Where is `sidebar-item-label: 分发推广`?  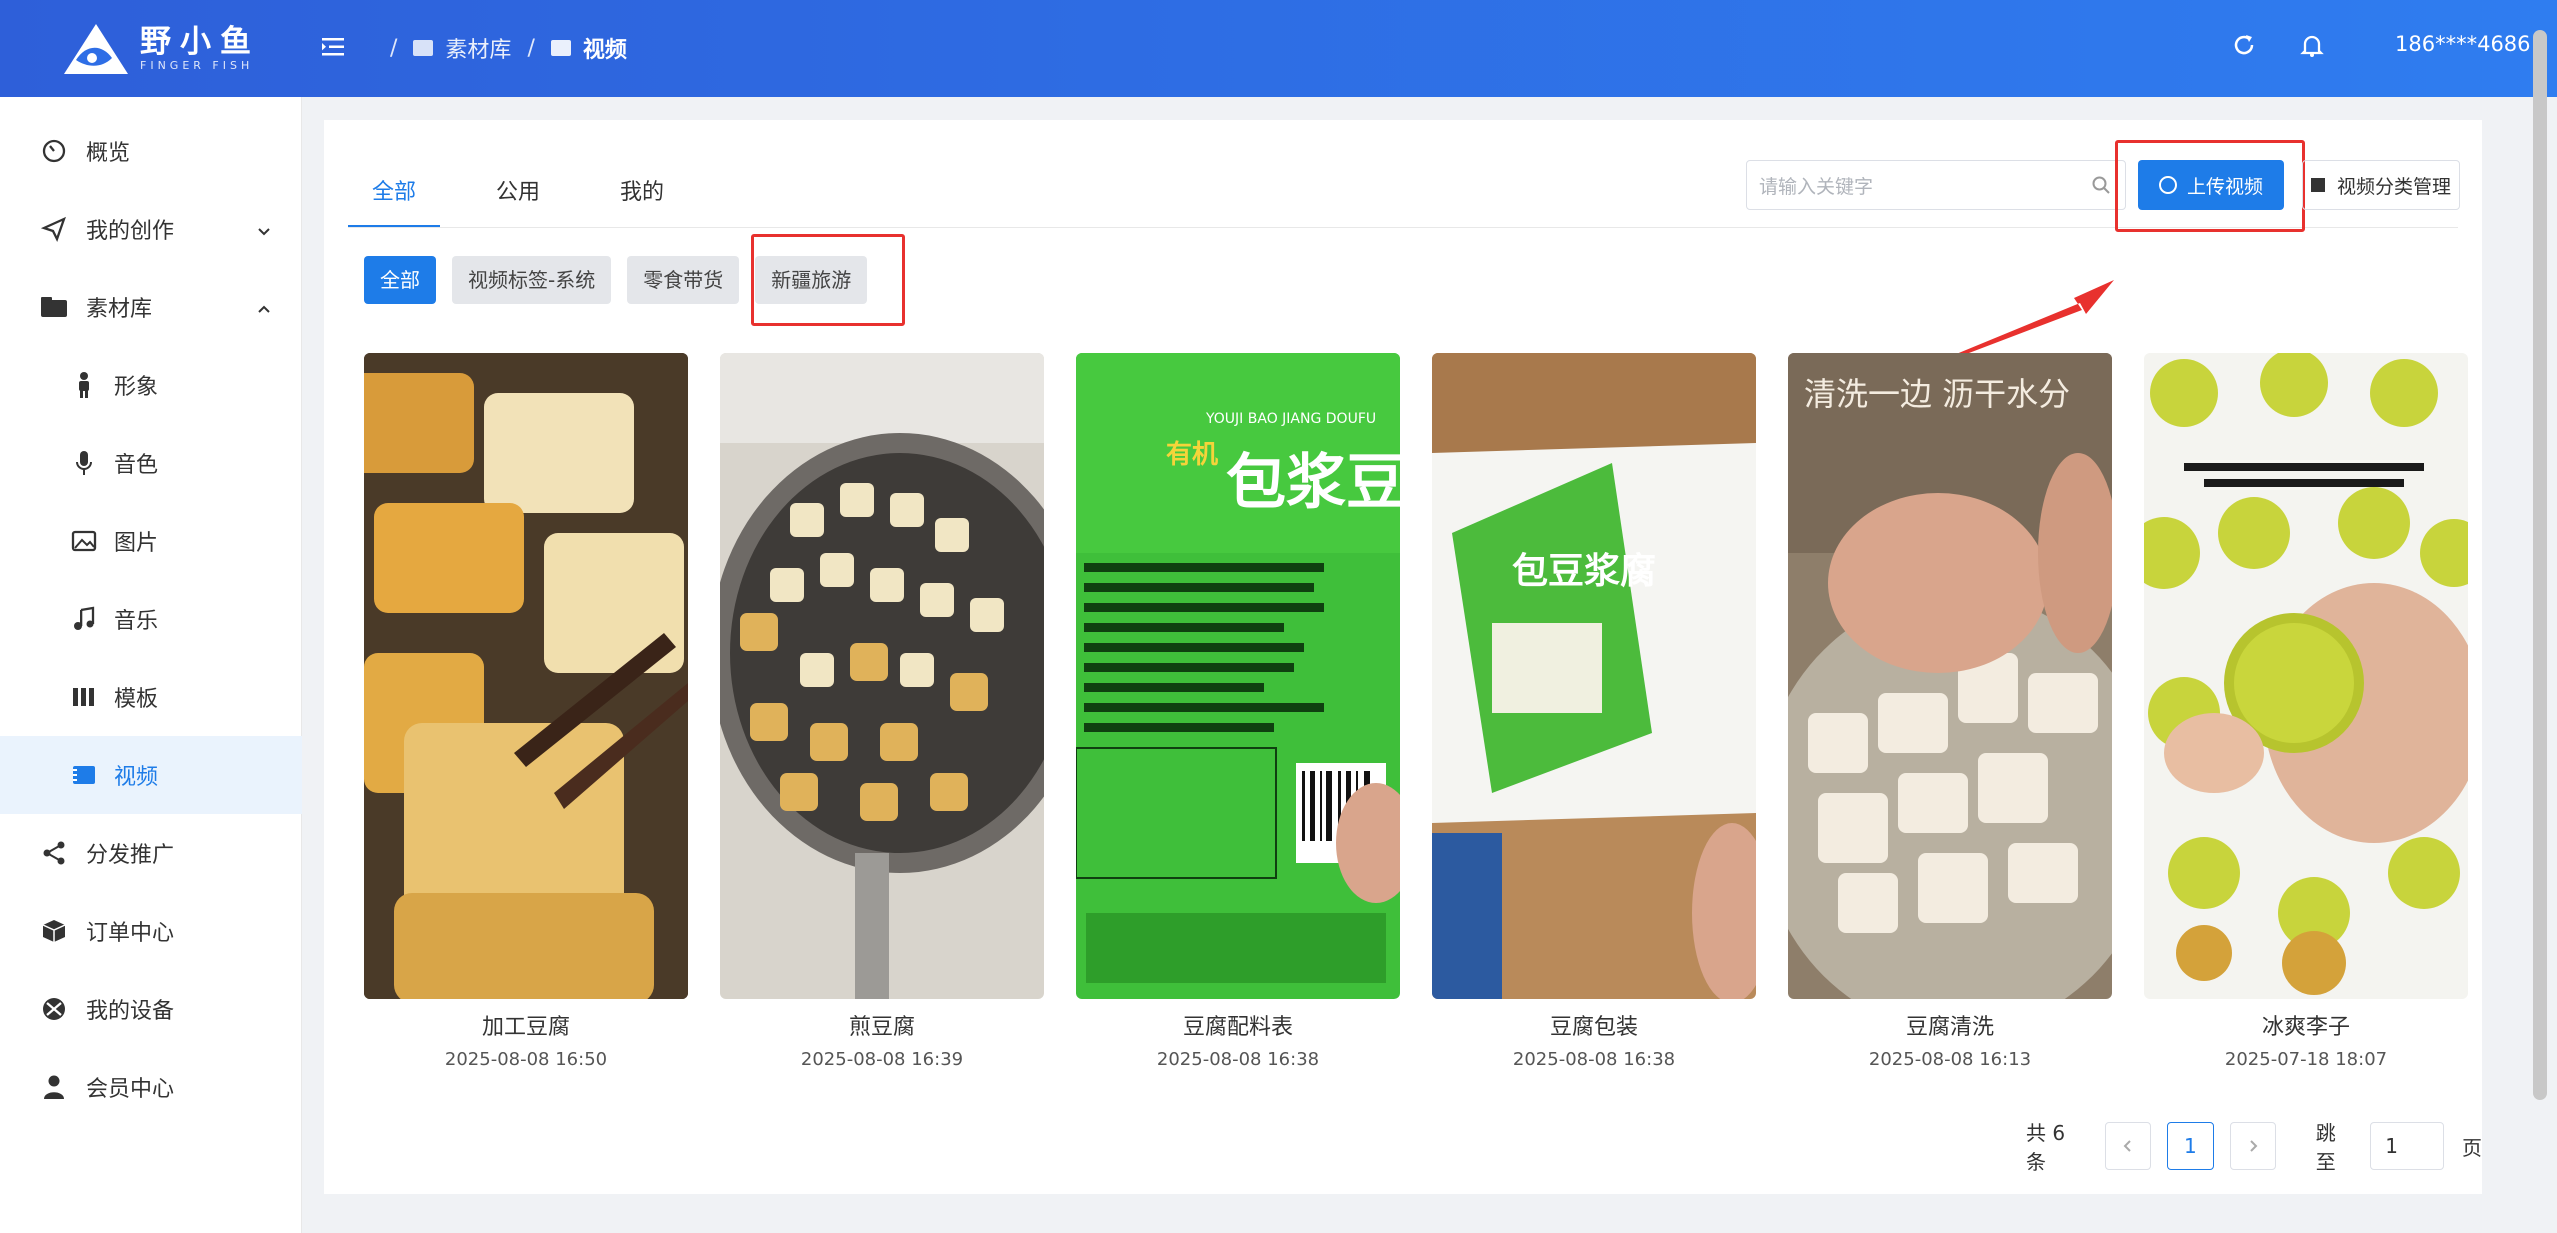
sidebar-item-label: 分发推广 is located at coordinates (130, 855).